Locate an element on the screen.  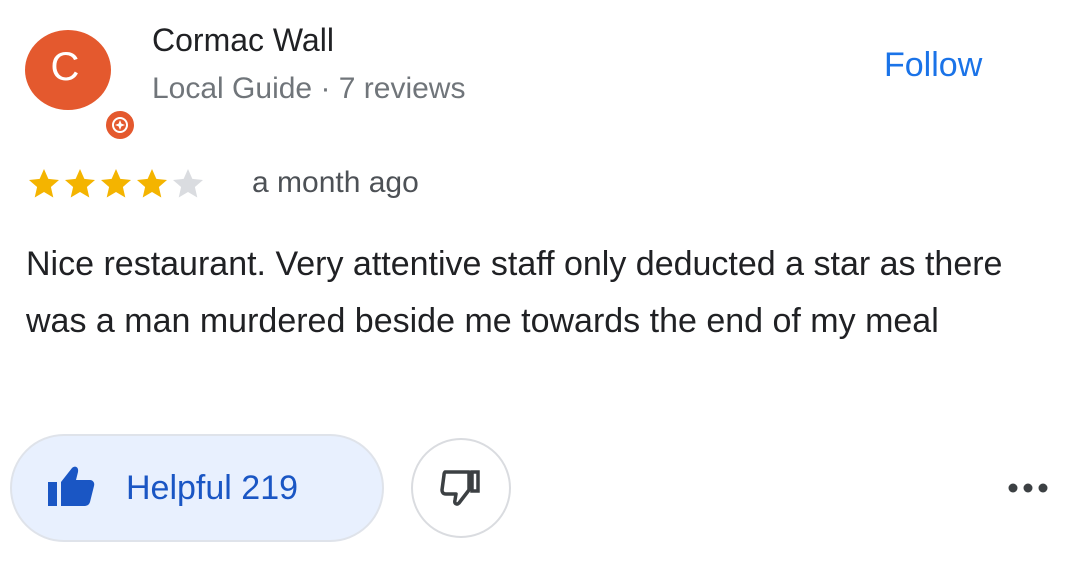
follow-button: Follow is located at coordinates (933, 65).